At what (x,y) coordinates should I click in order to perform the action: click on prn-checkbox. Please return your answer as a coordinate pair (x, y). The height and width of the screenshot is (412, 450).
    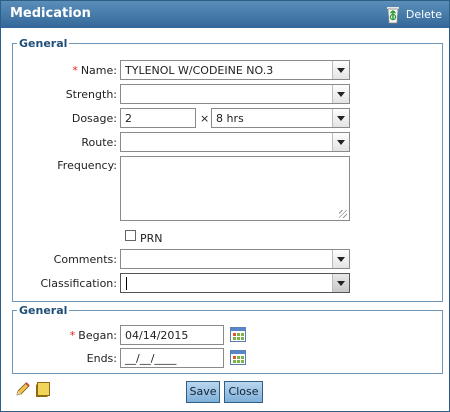
    Looking at the image, I should click on (130, 235).